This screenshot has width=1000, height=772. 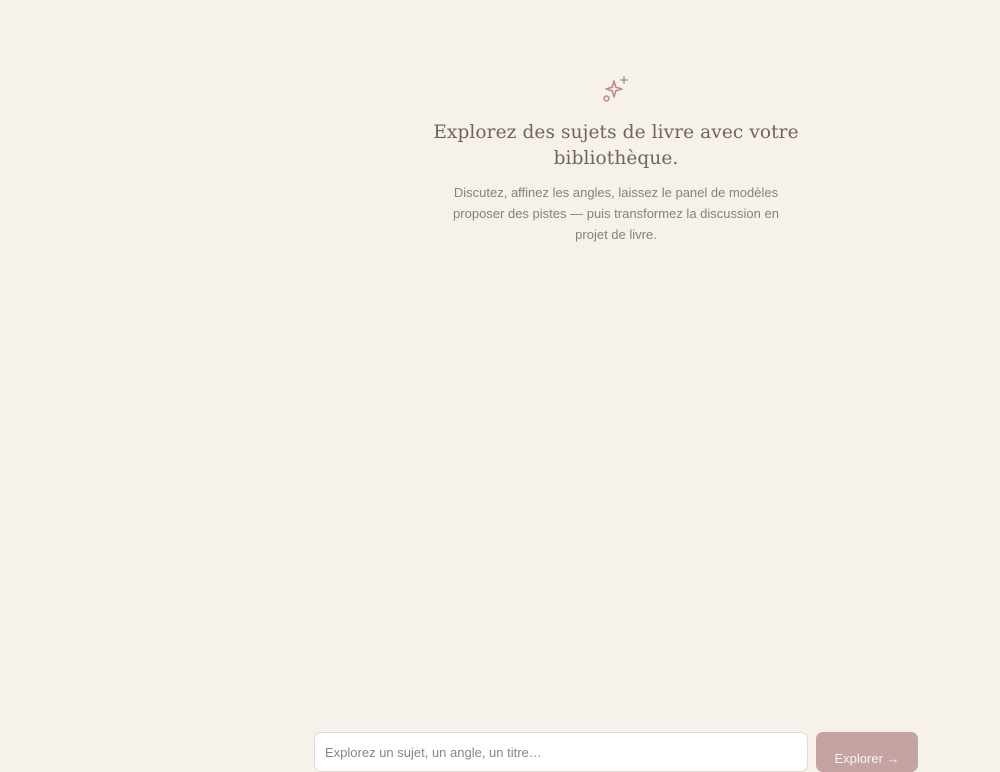 I want to click on sparkles-icon, so click(x=615, y=89).